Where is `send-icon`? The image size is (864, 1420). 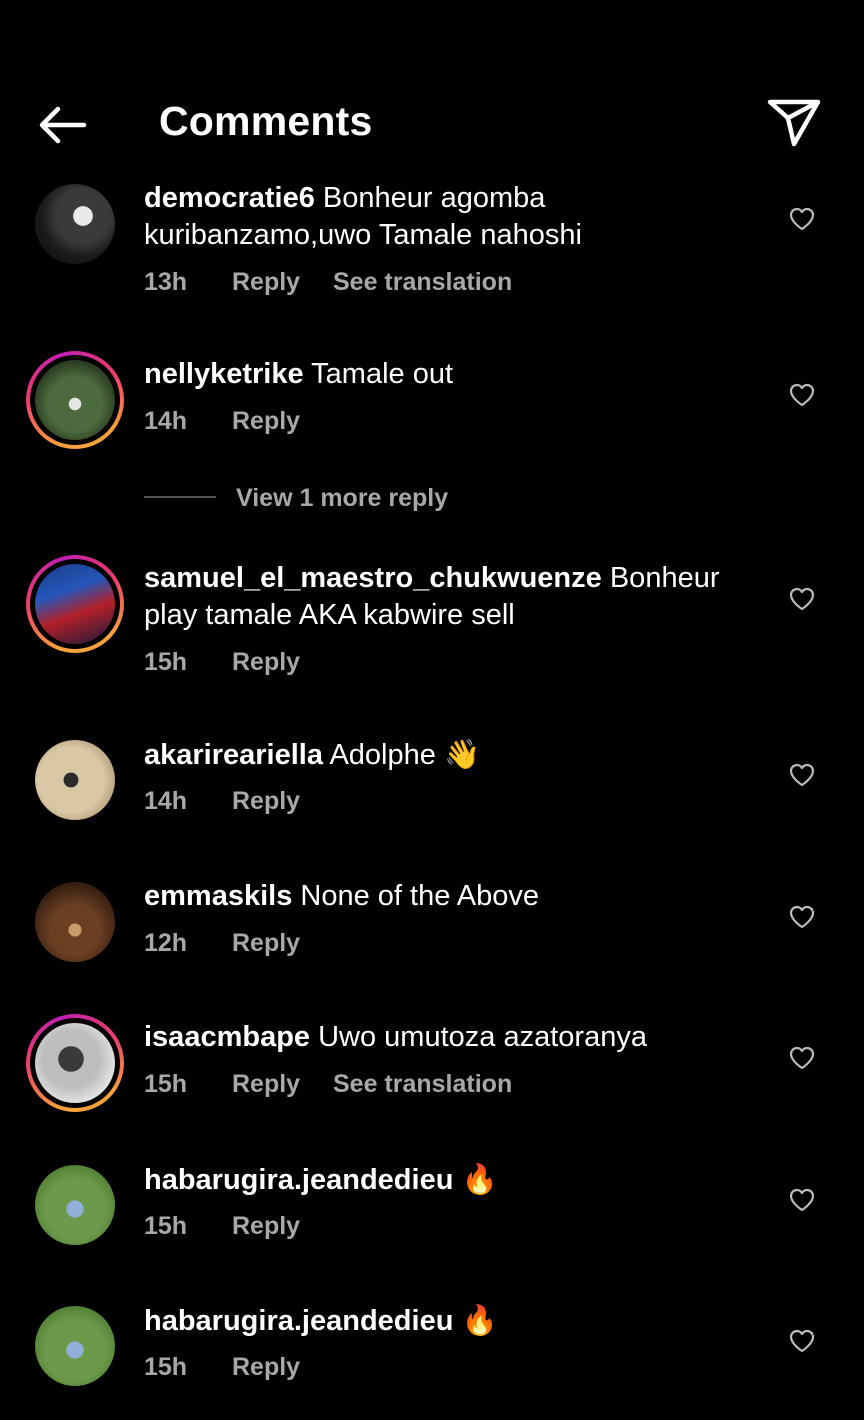
send-icon is located at coordinates (794, 123).